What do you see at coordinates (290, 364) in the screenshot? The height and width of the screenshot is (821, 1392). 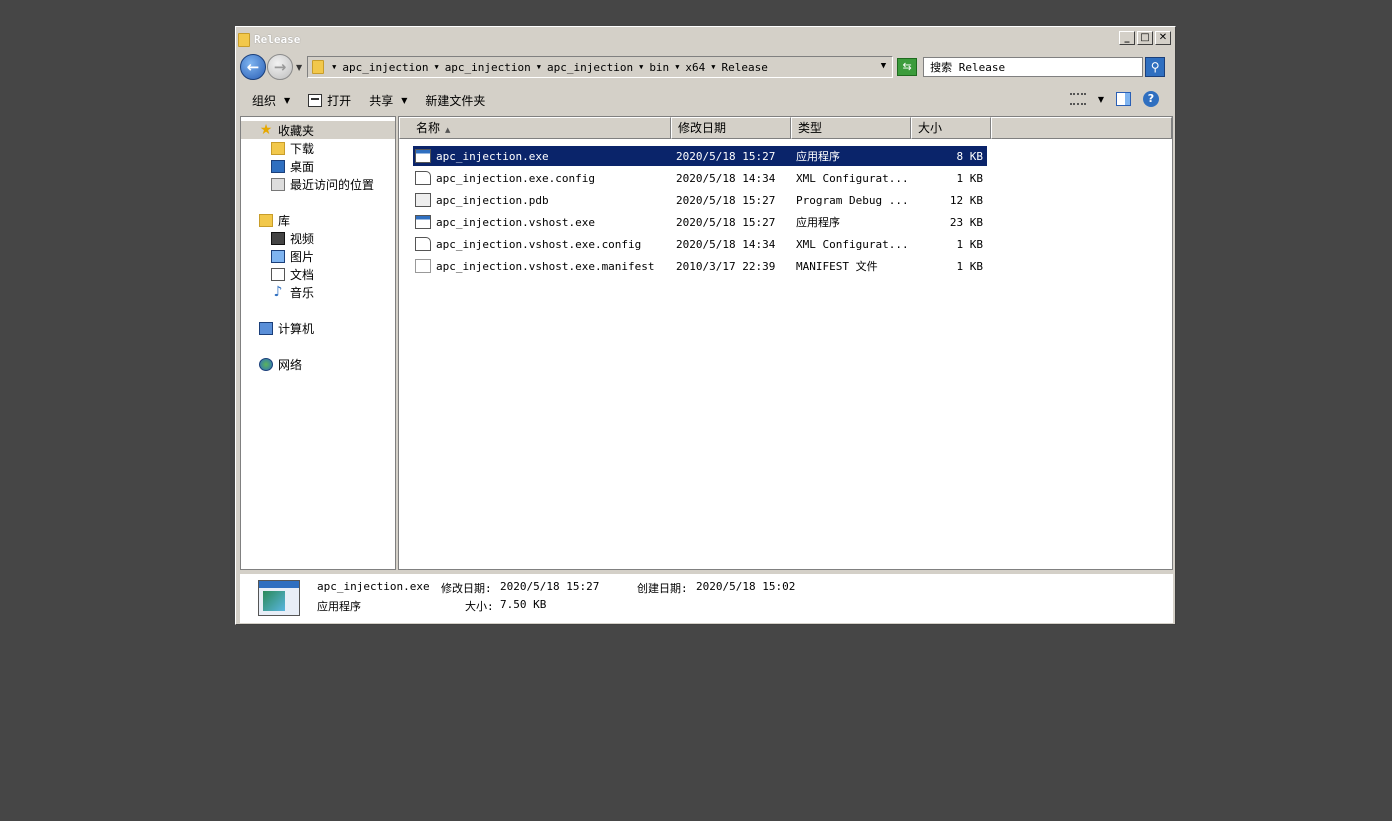 I see `sidebar-item-label: 网络` at bounding box center [290, 364].